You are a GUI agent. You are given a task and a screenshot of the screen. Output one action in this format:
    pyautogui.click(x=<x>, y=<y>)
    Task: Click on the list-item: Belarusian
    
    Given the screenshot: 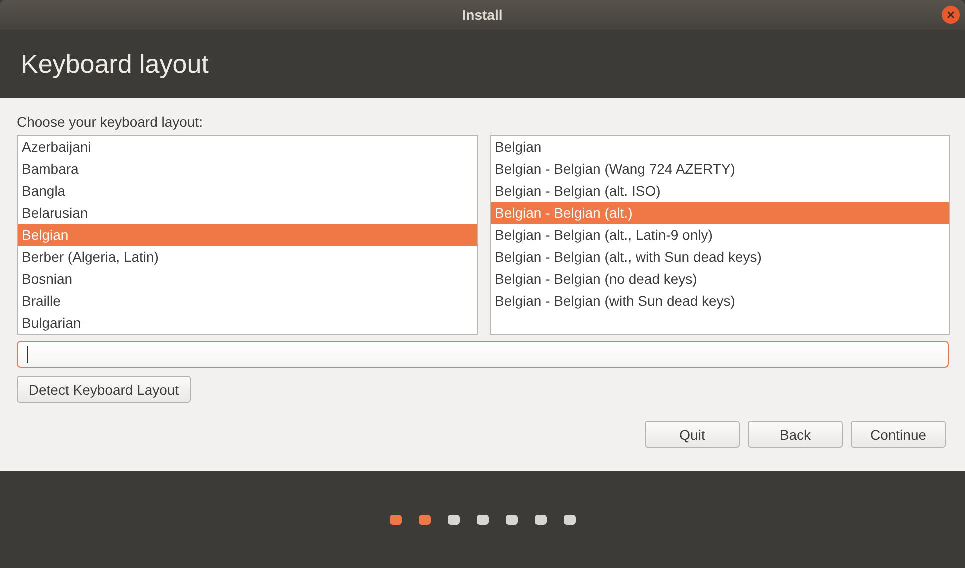 What is the action you would take?
    pyautogui.click(x=247, y=213)
    